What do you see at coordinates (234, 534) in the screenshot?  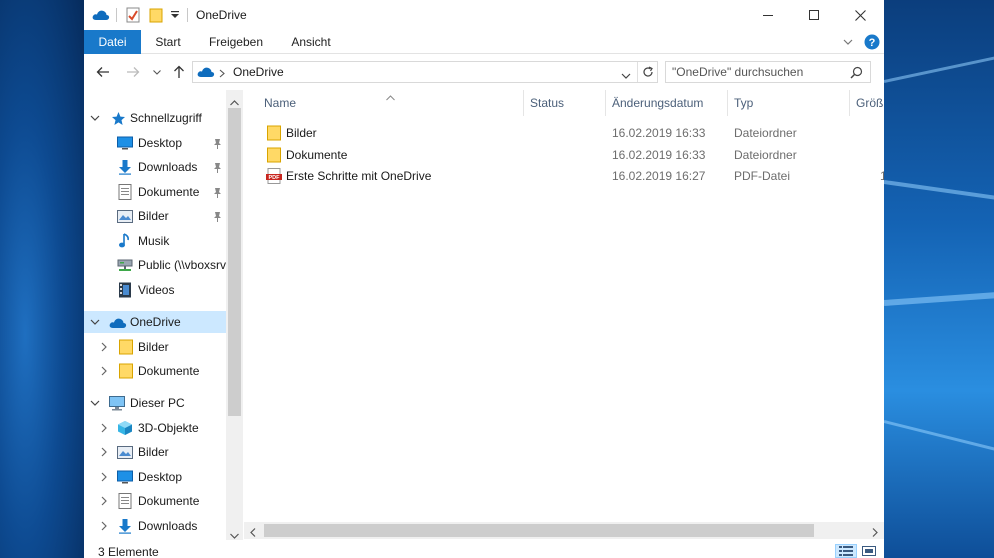 I see `scroll-down-icon` at bounding box center [234, 534].